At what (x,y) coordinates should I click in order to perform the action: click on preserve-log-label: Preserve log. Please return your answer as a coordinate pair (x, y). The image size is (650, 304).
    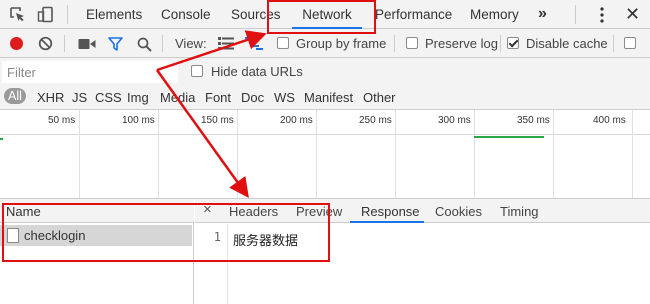
    Looking at the image, I should click on (461, 43).